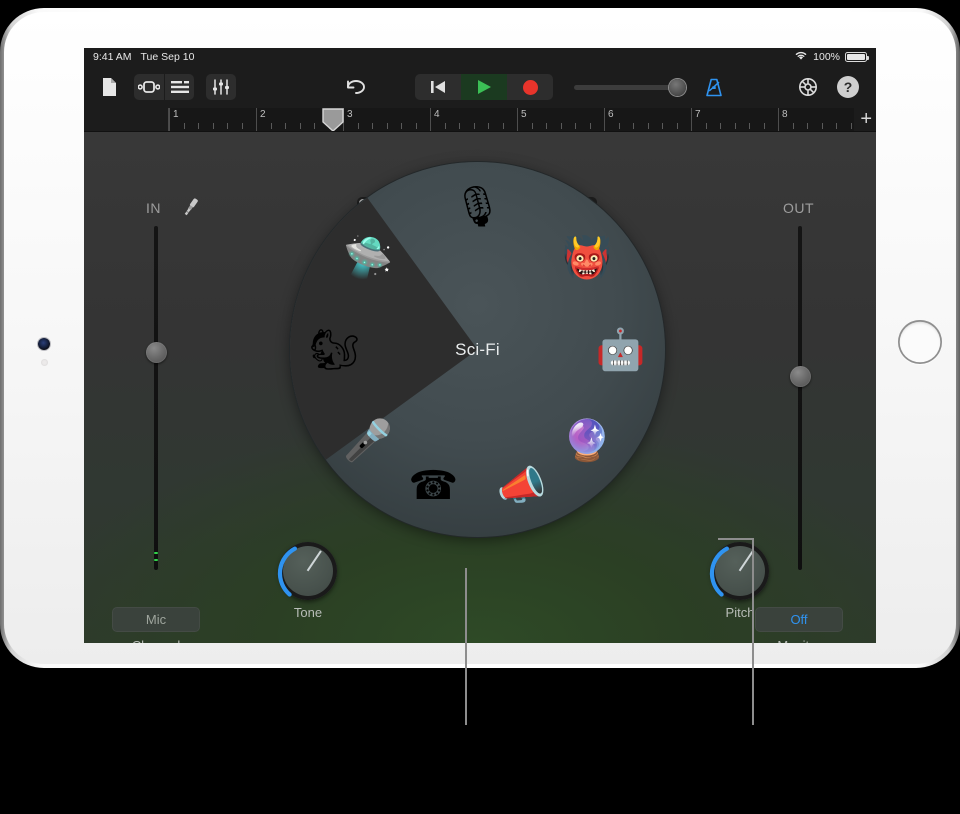 The width and height of the screenshot is (960, 814). I want to click on input-label: IN, so click(153, 208).